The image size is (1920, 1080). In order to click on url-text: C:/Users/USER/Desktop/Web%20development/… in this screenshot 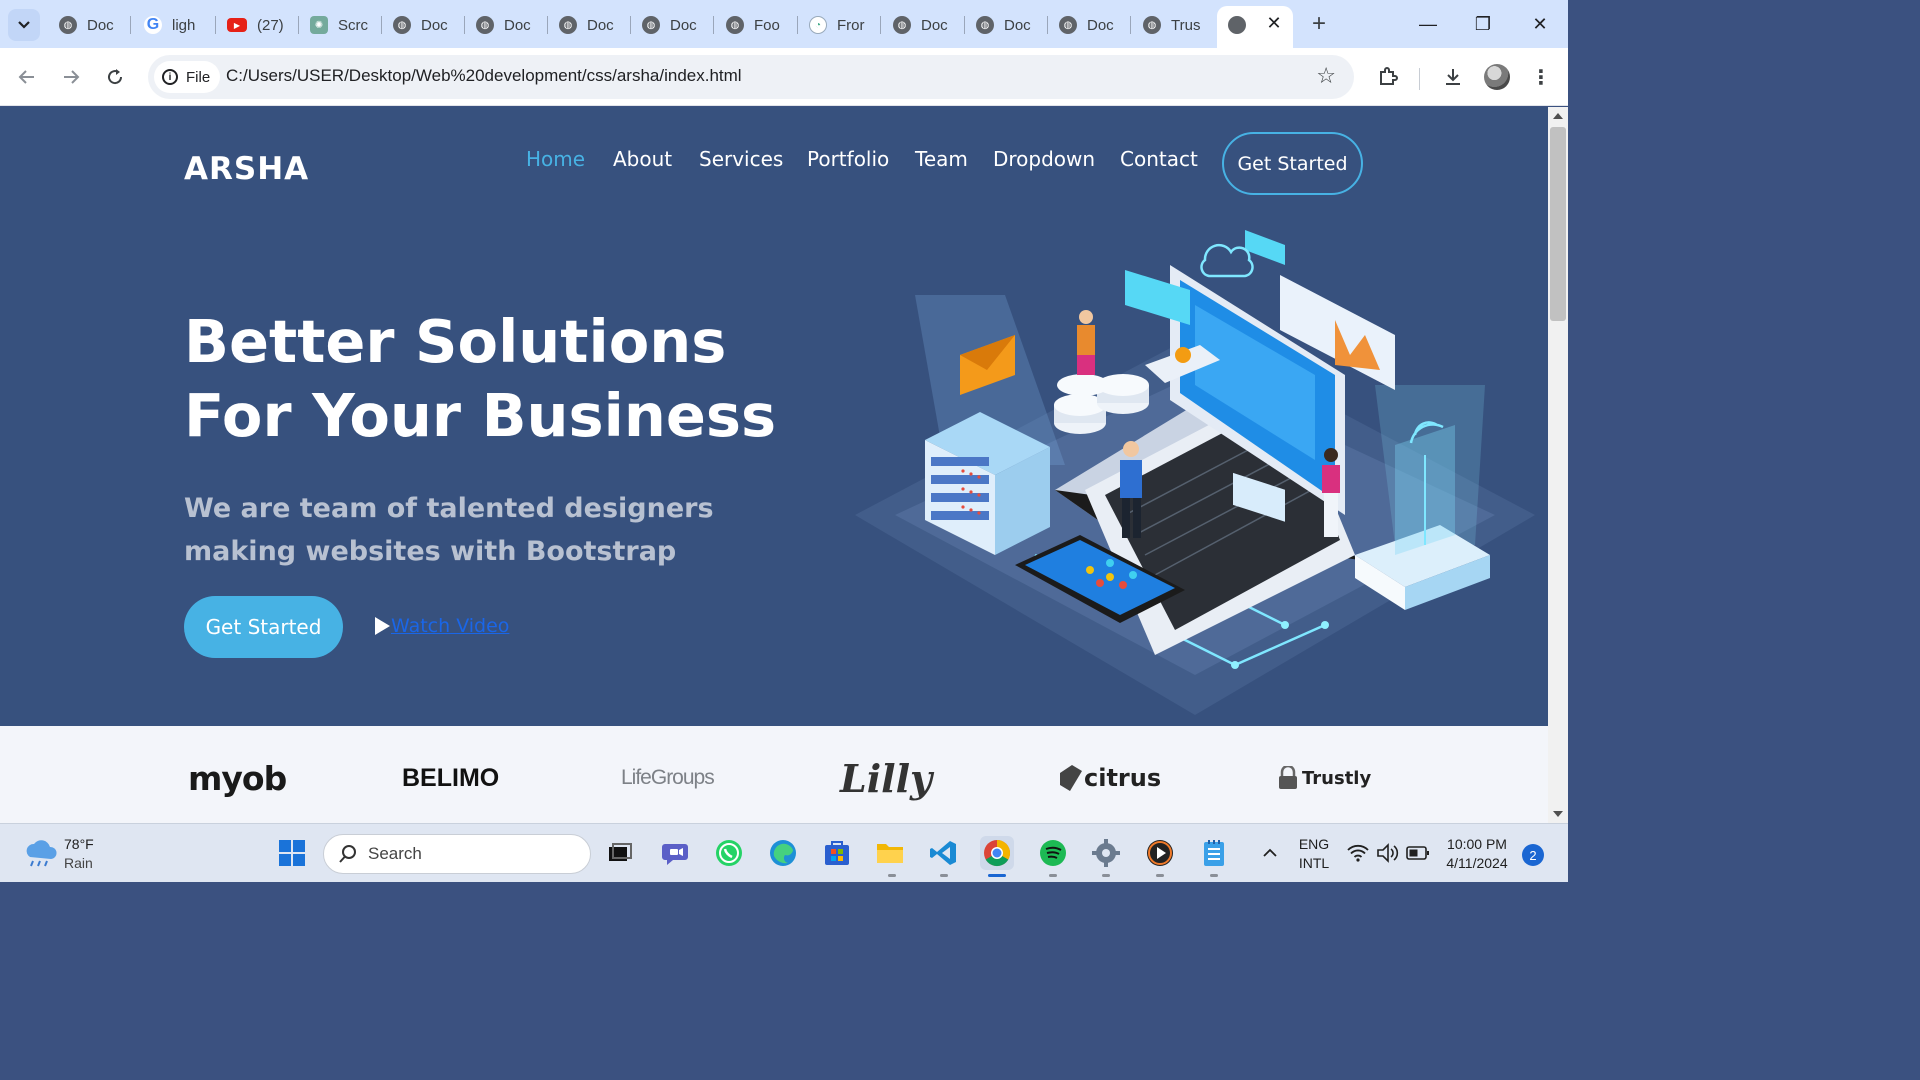, I will do `click(484, 76)`.